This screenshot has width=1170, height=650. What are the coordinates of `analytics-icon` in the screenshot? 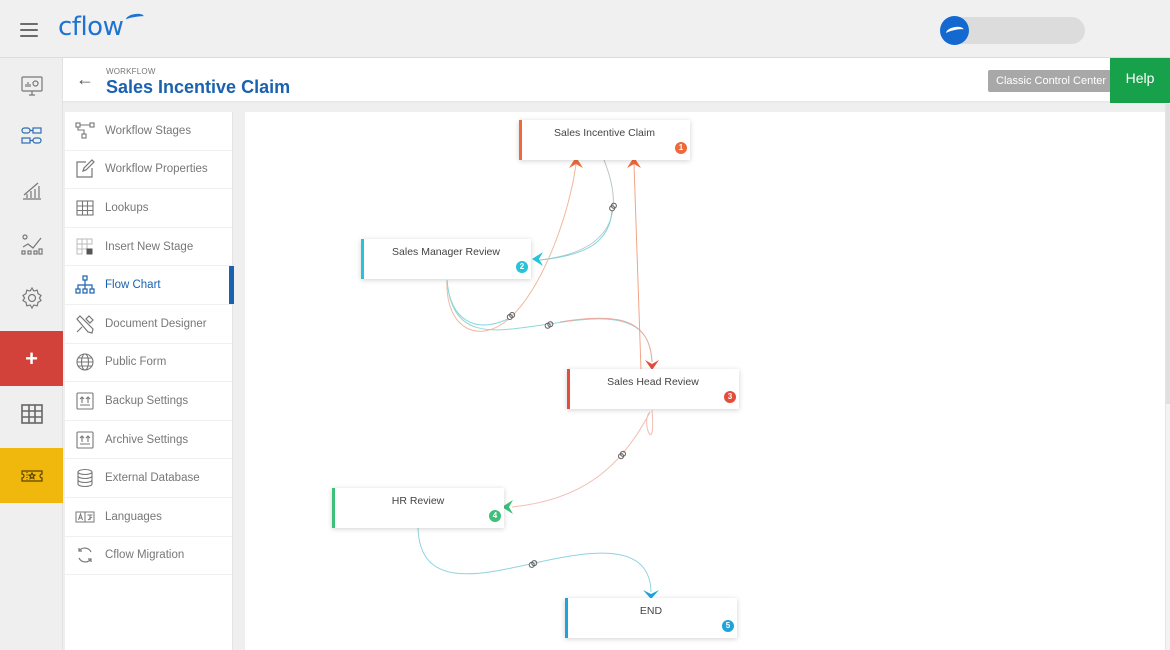 It's located at (31, 244).